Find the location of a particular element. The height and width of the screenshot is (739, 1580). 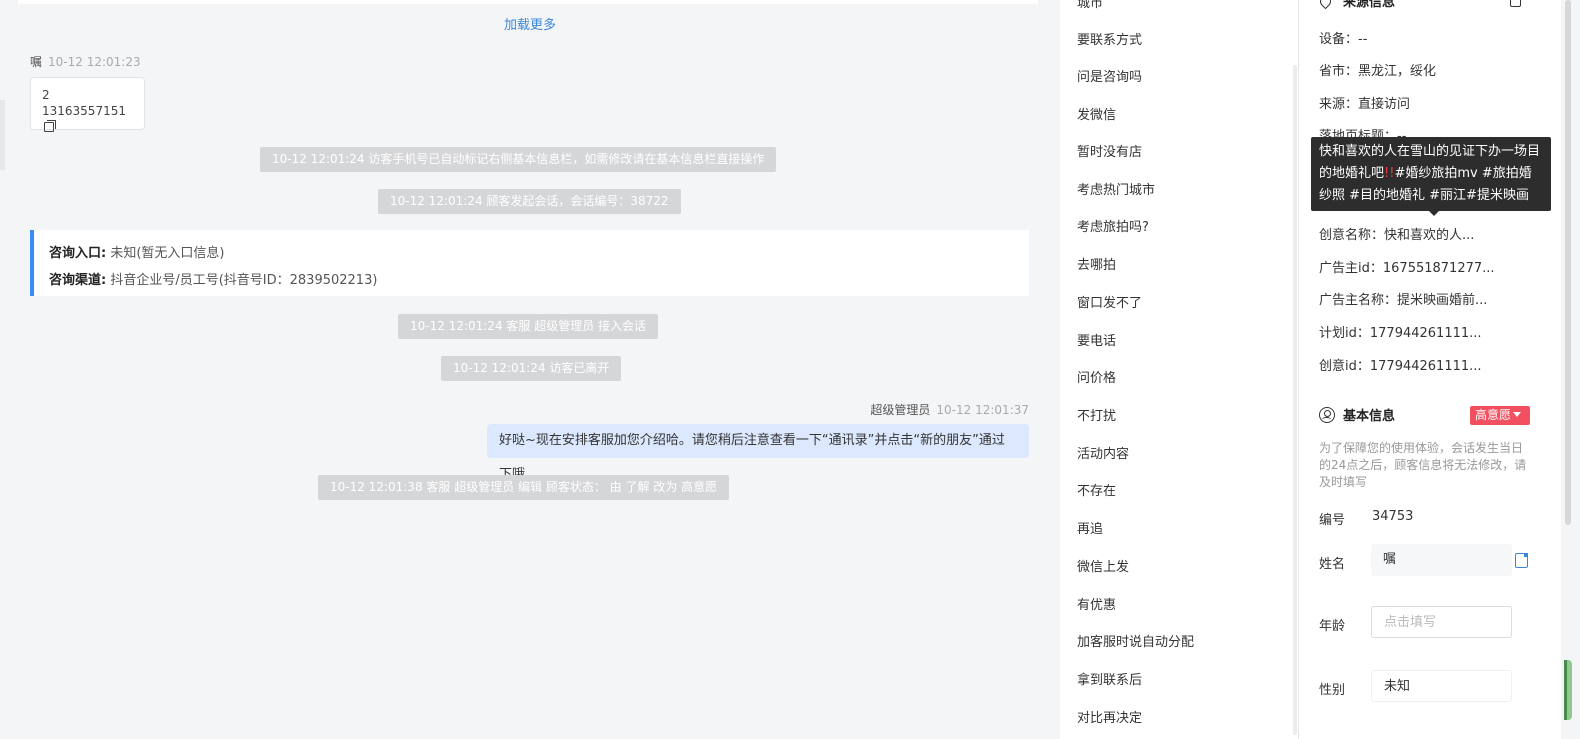

consult-entry-label: 咨询入口: is located at coordinates (78, 253).